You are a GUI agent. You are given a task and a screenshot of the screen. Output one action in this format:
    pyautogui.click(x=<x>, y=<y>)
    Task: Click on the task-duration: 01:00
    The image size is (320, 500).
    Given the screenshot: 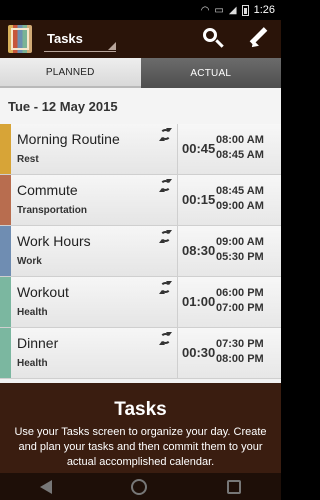 What is the action you would take?
    pyautogui.click(x=199, y=301)
    